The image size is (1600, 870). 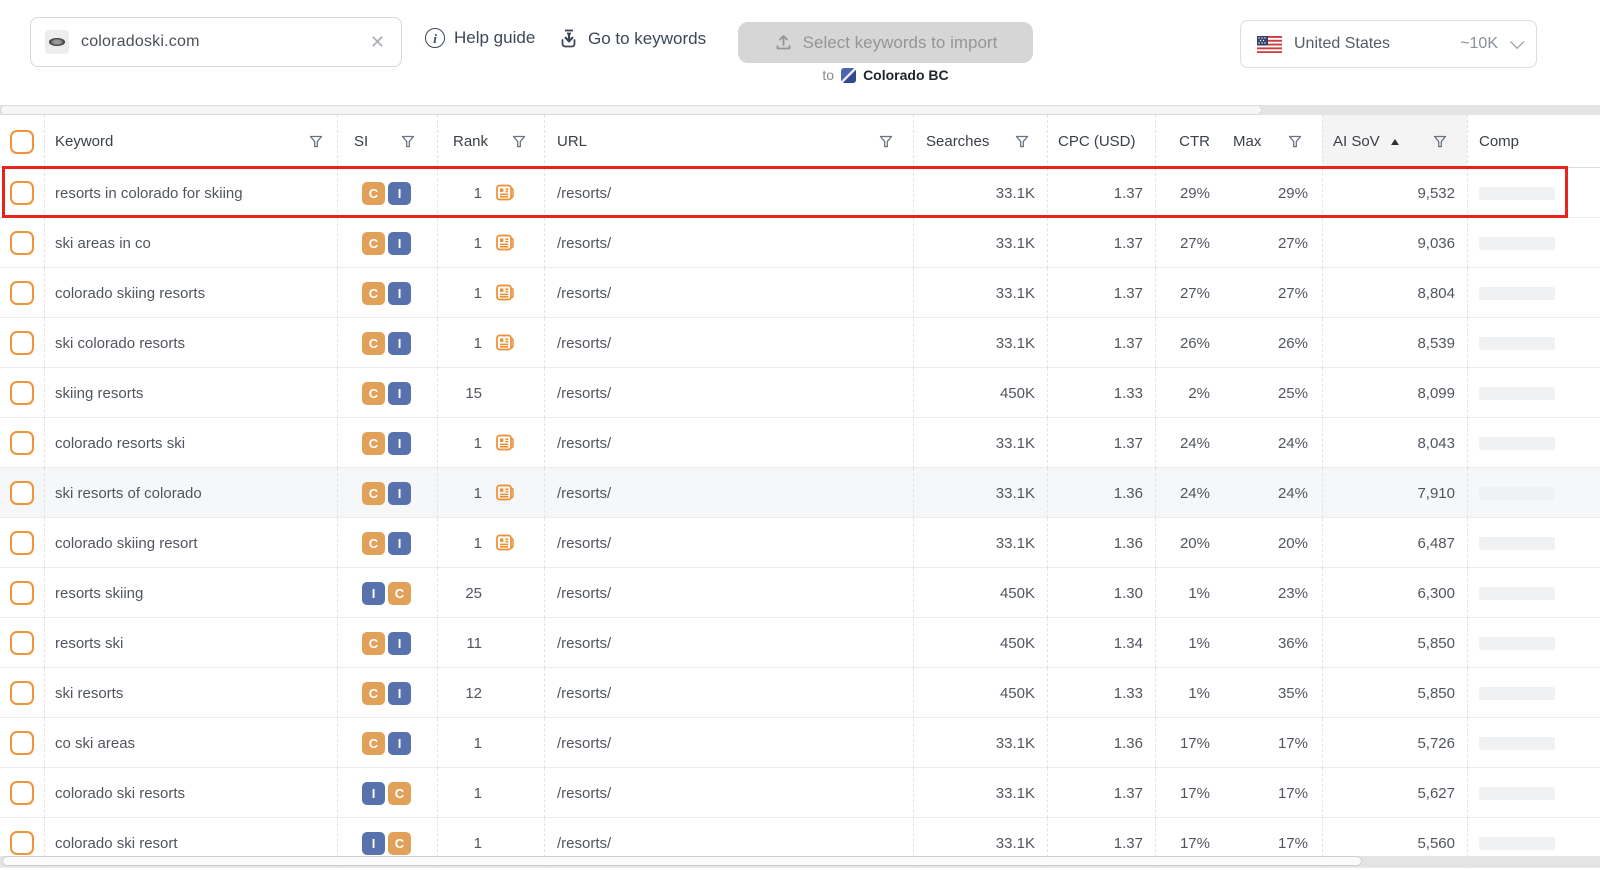 I want to click on domain-search-input: coloradoski.com ✕, so click(x=216, y=42).